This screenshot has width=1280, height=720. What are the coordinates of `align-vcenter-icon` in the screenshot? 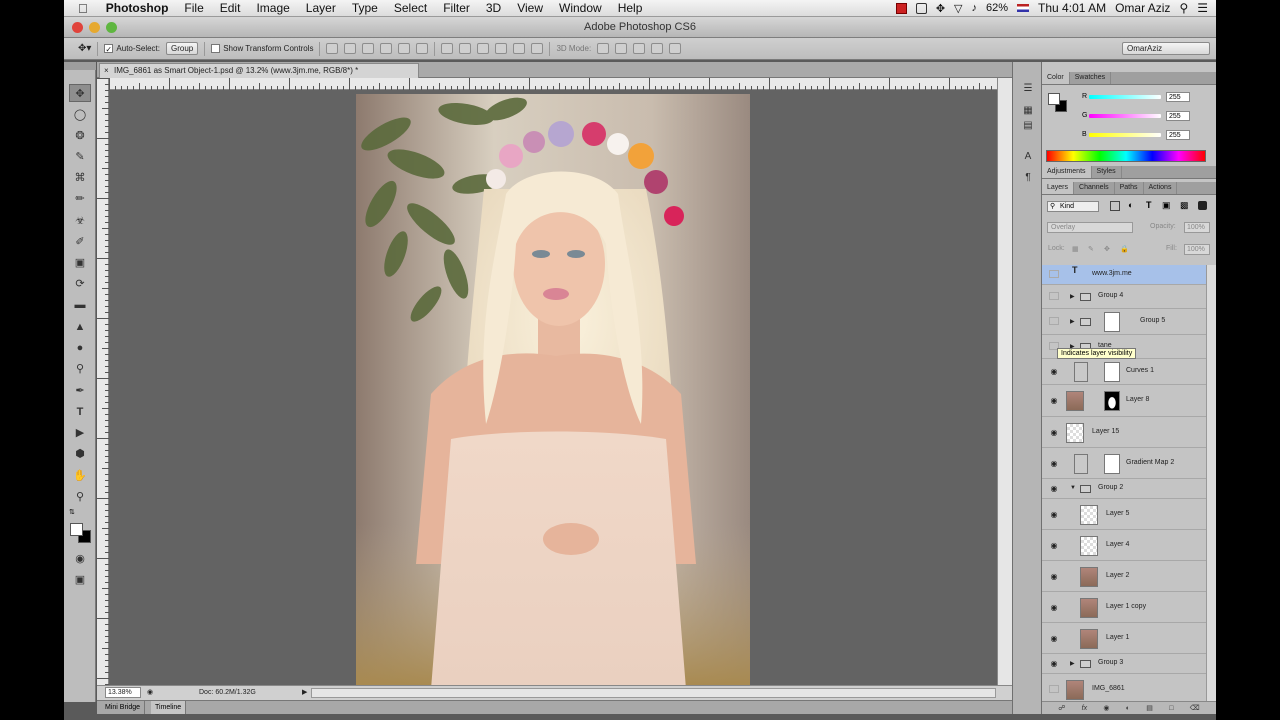 It's located at (350, 48).